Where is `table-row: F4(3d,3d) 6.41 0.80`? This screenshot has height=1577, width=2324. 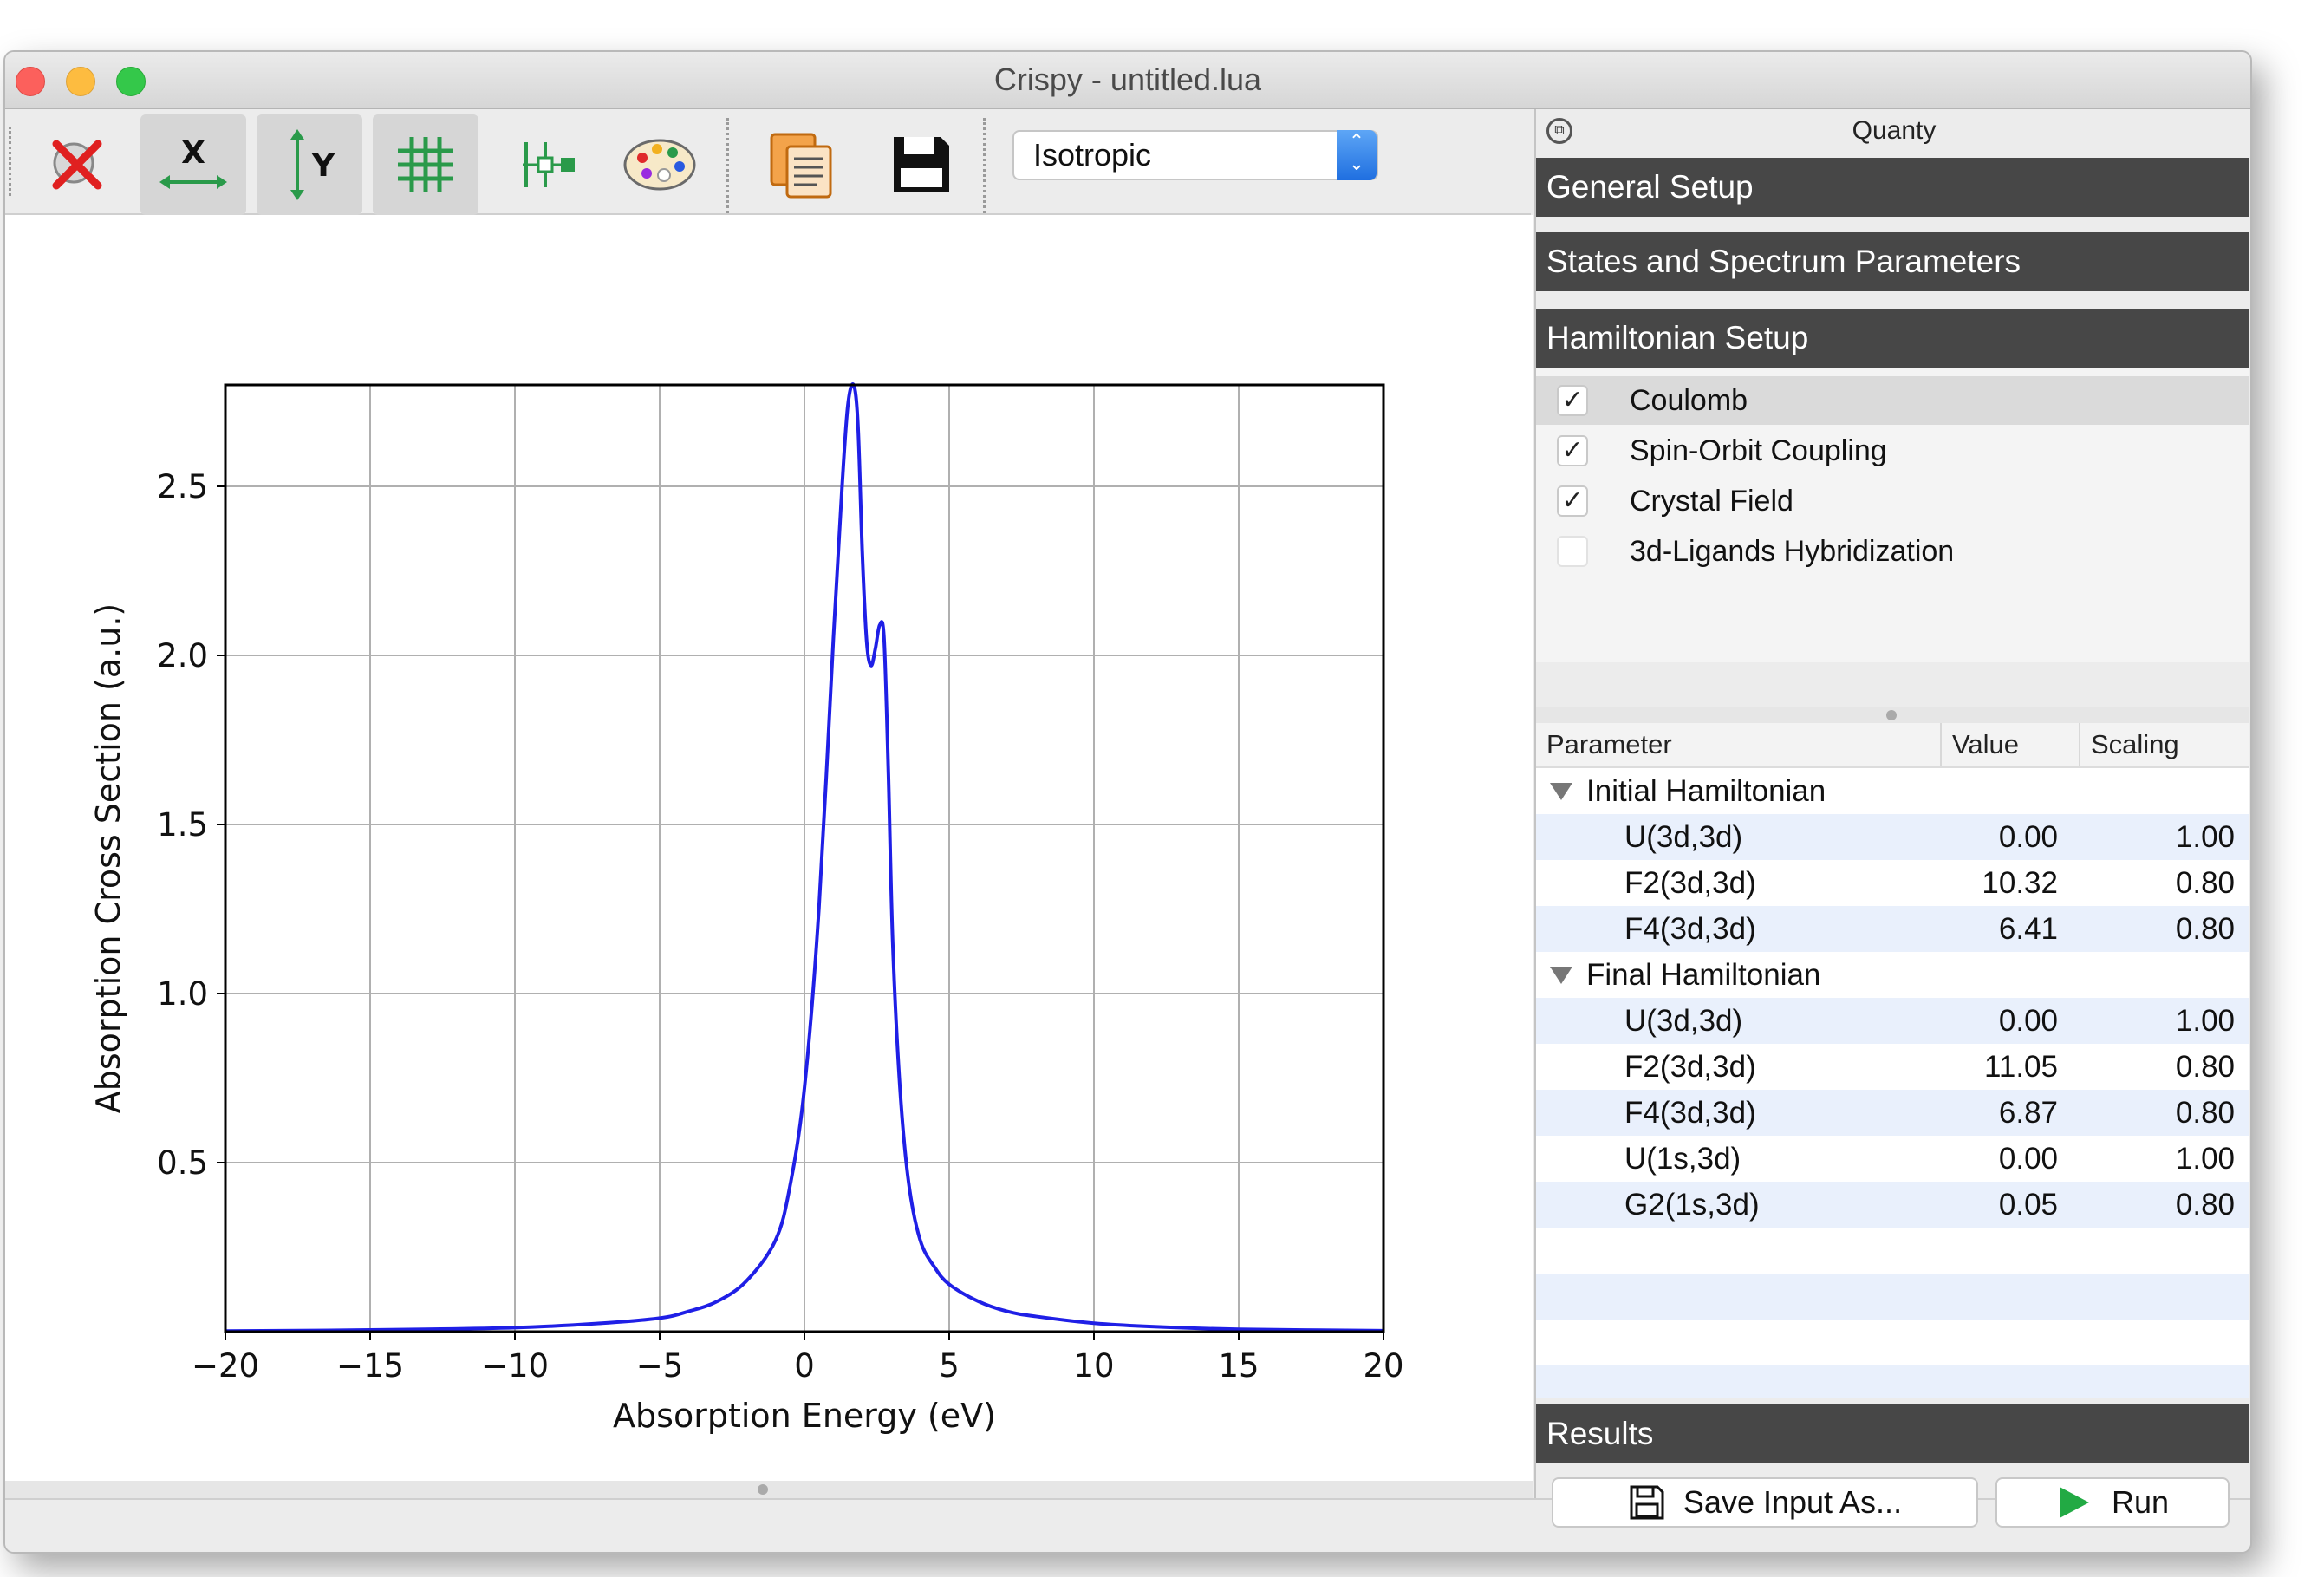
table-row: F4(3d,3d) 6.41 0.80 is located at coordinates (1892, 929).